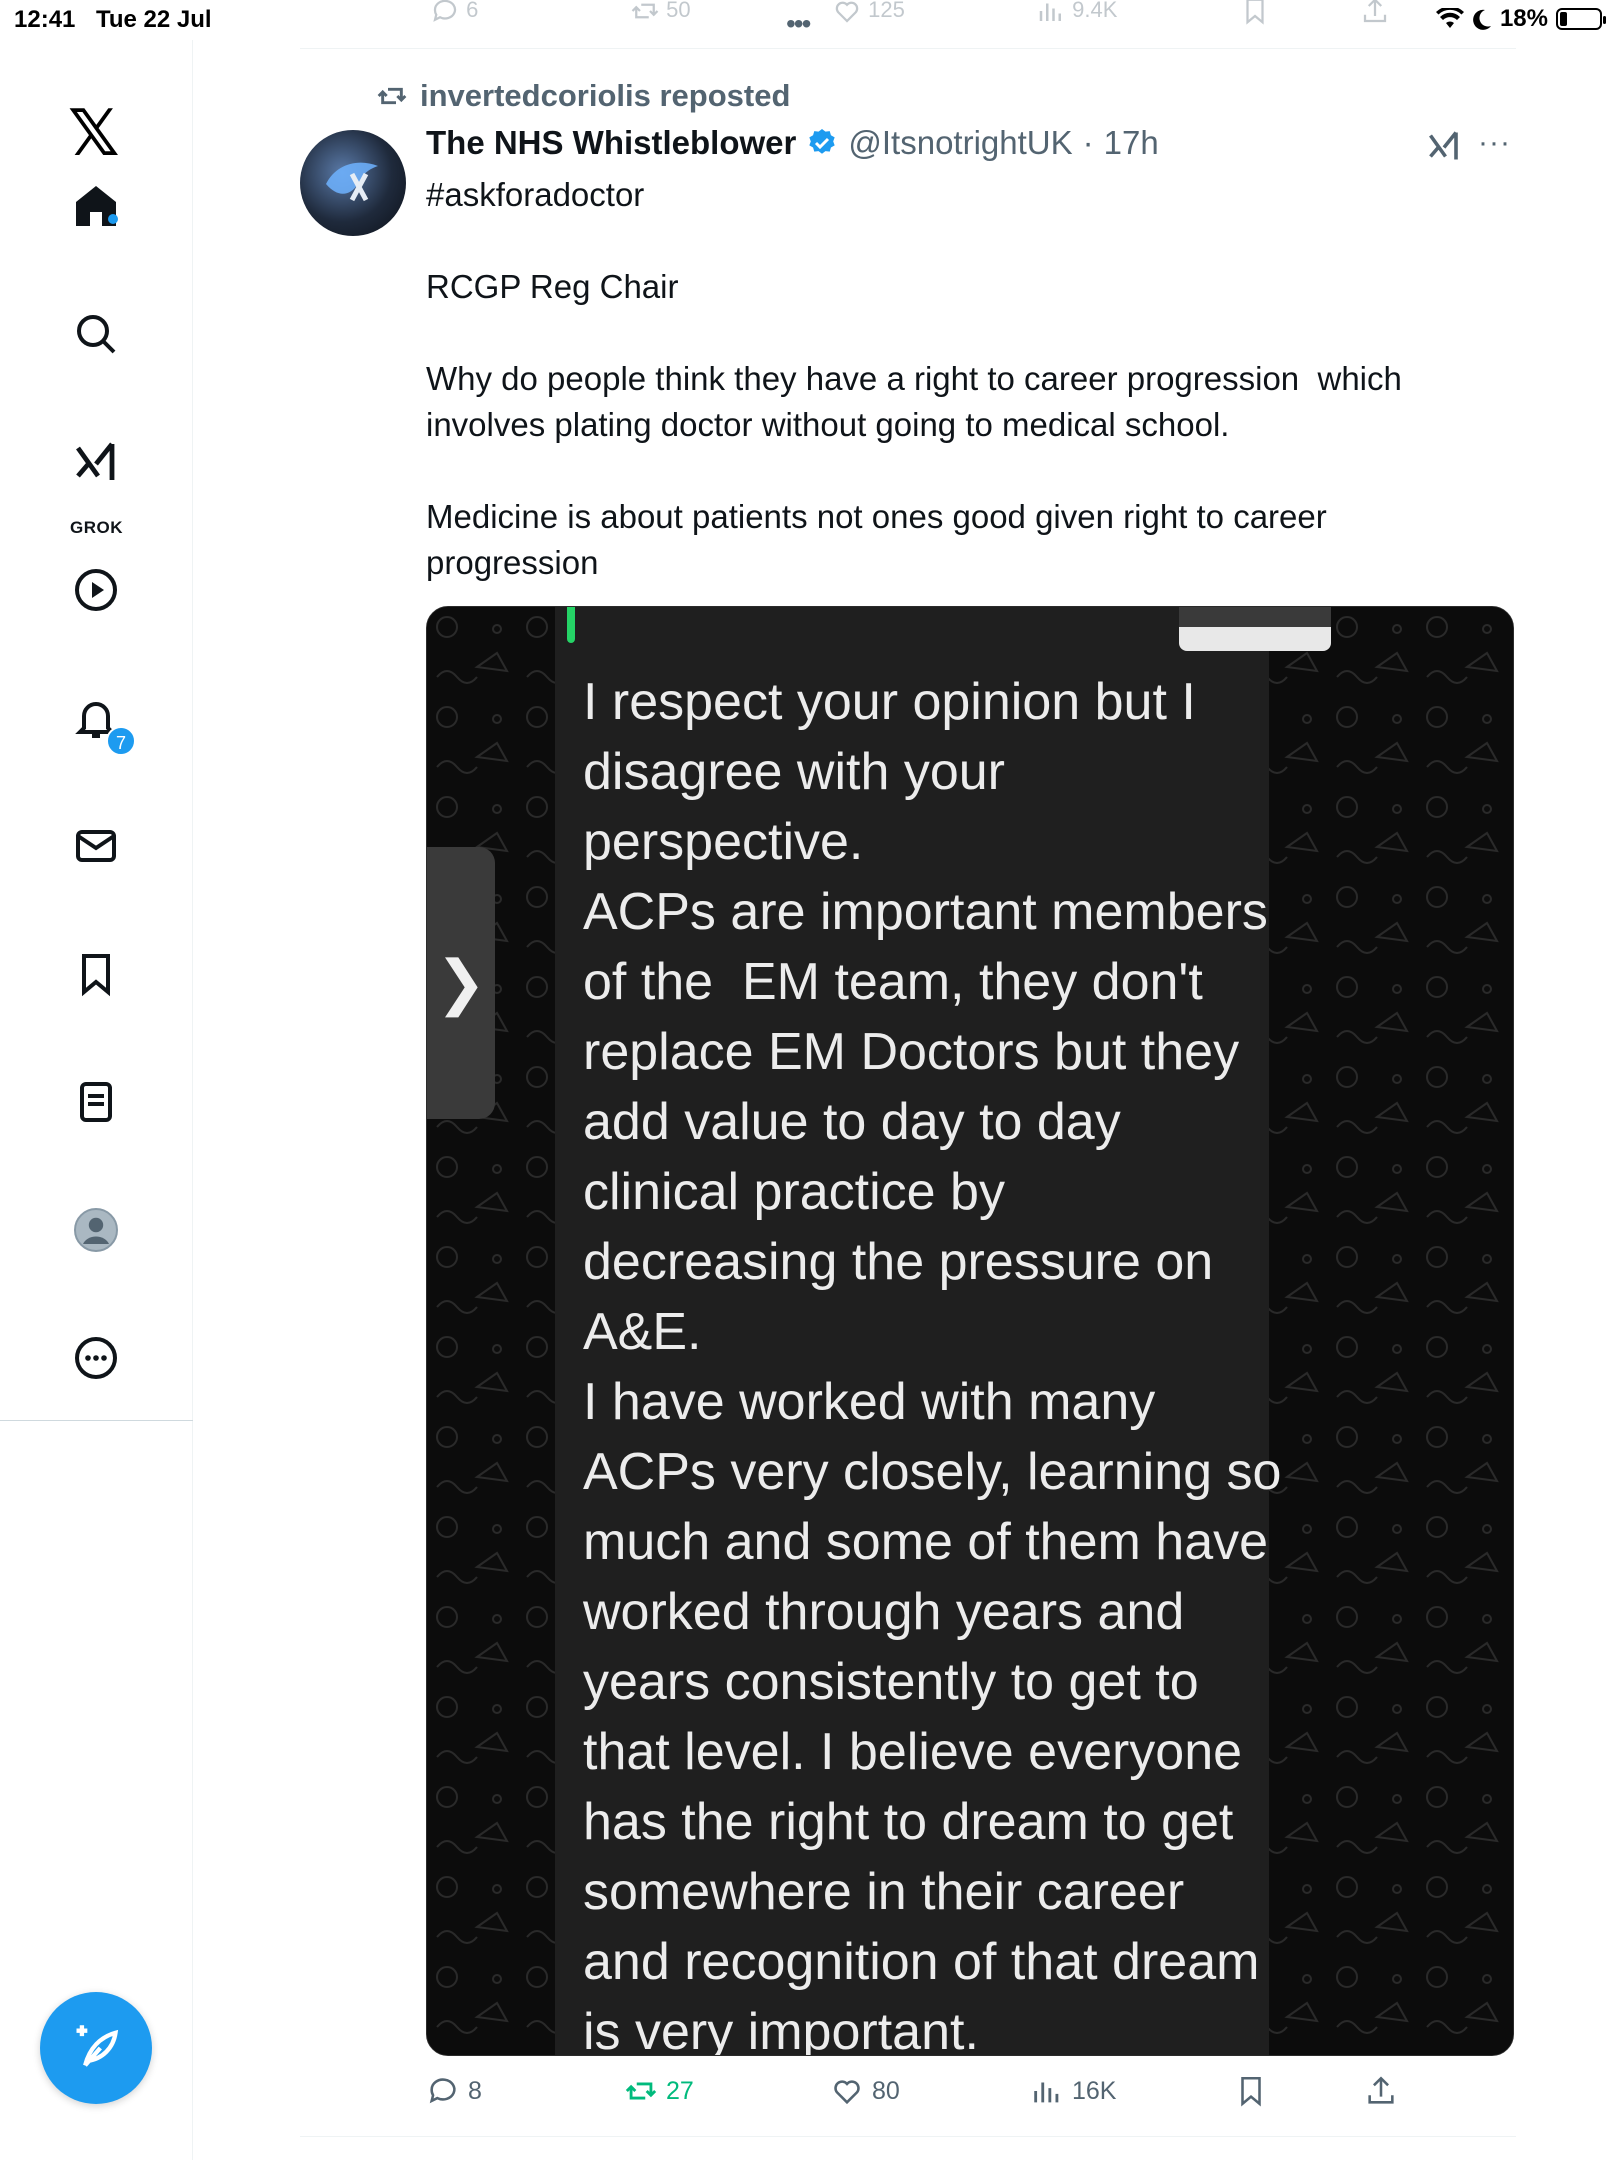 This screenshot has height=2160, width=1620. What do you see at coordinates (660, 13) in the screenshot?
I see `previous-repost-count: 50` at bounding box center [660, 13].